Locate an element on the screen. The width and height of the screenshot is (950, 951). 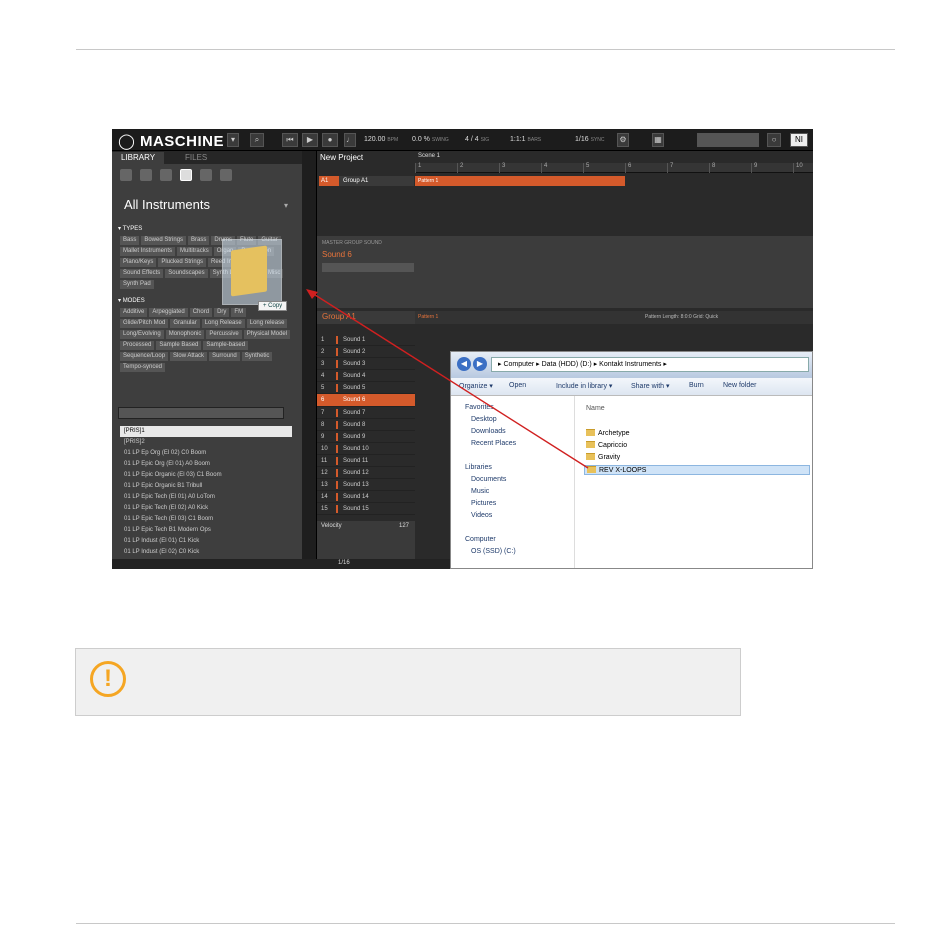
warning-note: ! is located at coordinates (408, 682).